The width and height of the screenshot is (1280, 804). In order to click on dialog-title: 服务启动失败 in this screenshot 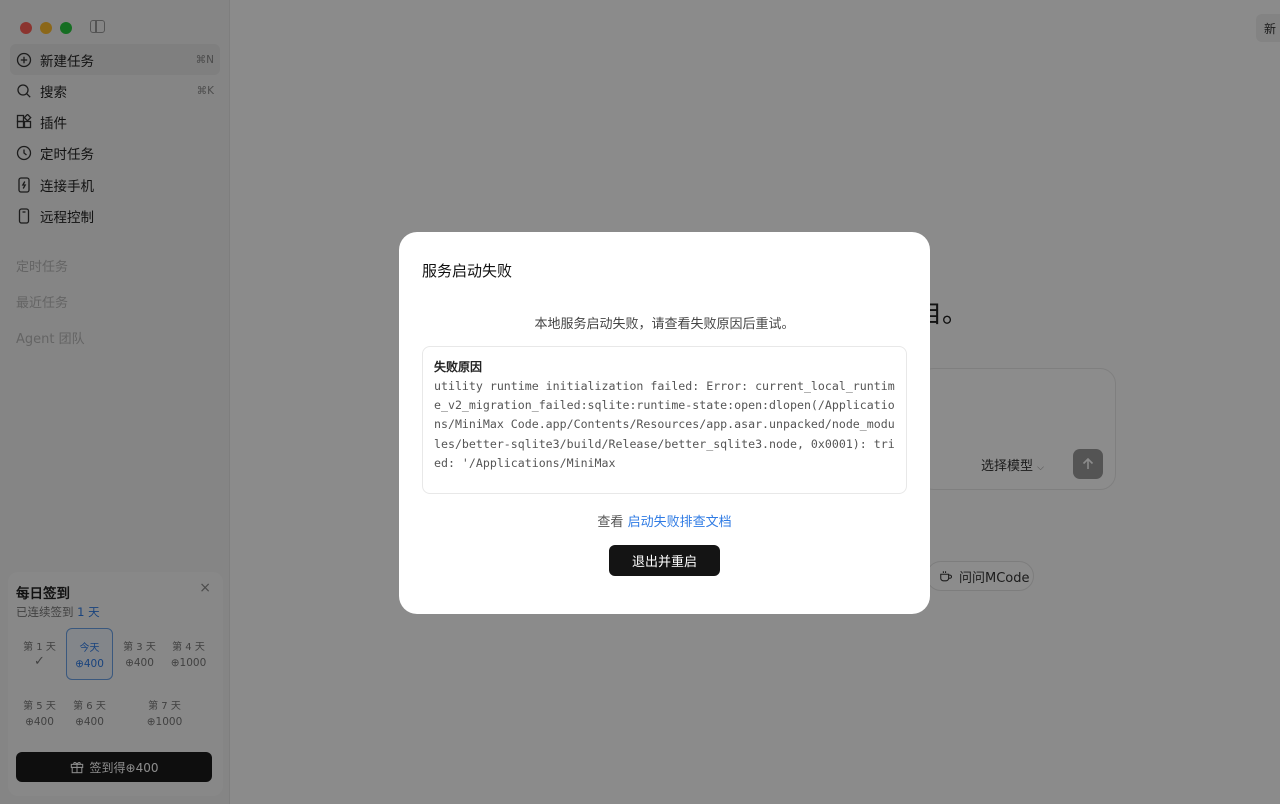, I will do `click(467, 271)`.